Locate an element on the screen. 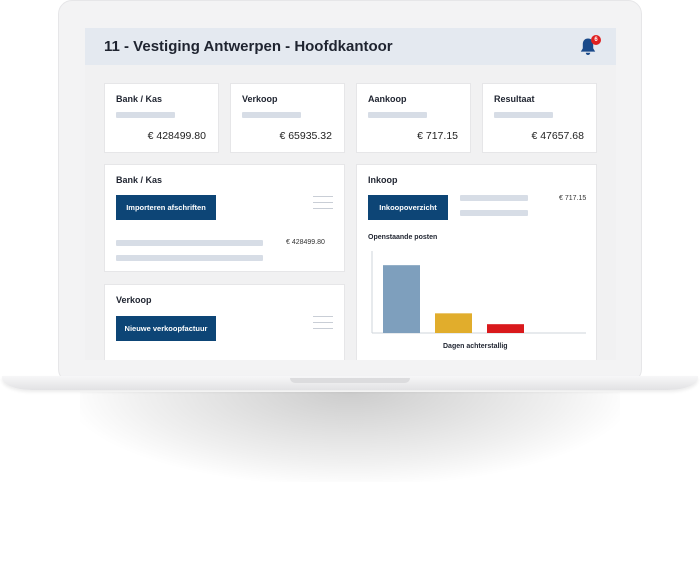  notification-badge: 6 is located at coordinates (596, 40).